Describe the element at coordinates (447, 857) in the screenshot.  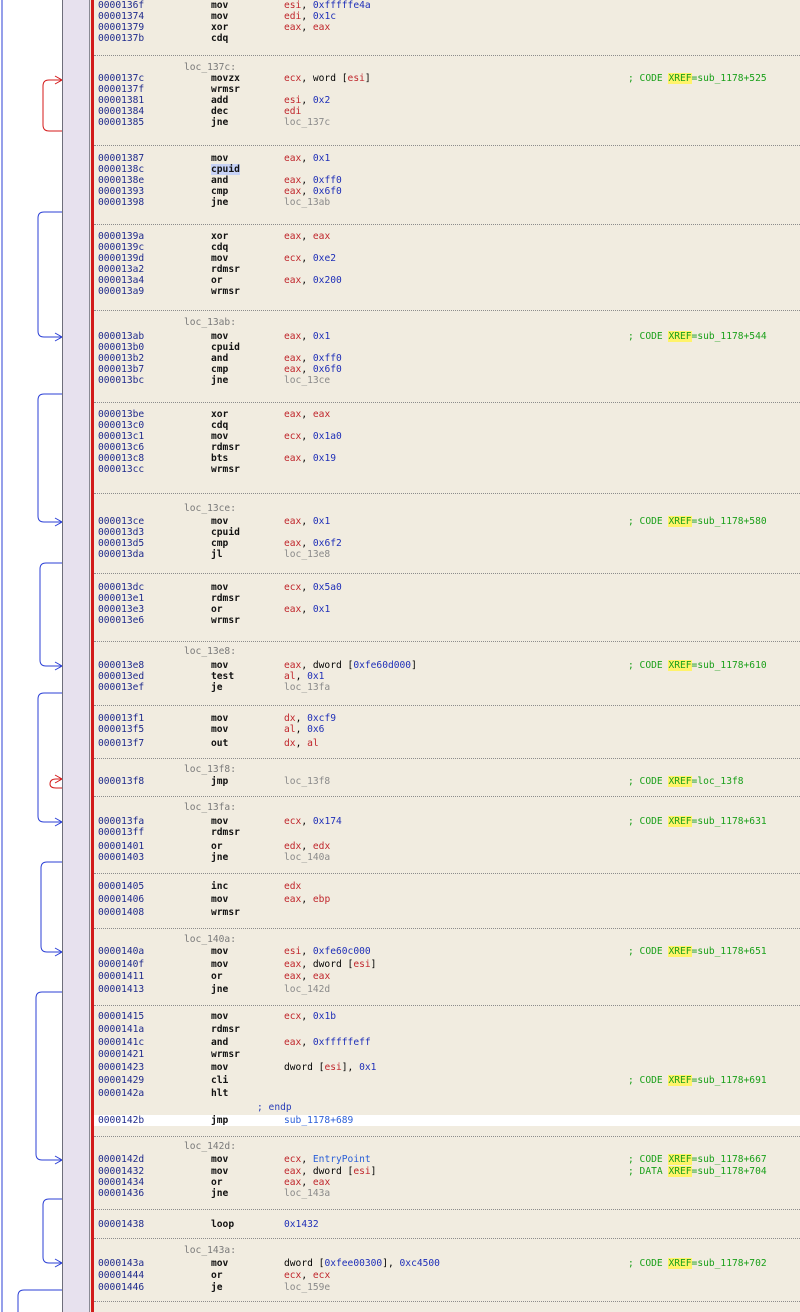
I see `instruction-row: 00001403 jne loc_140a` at that location.